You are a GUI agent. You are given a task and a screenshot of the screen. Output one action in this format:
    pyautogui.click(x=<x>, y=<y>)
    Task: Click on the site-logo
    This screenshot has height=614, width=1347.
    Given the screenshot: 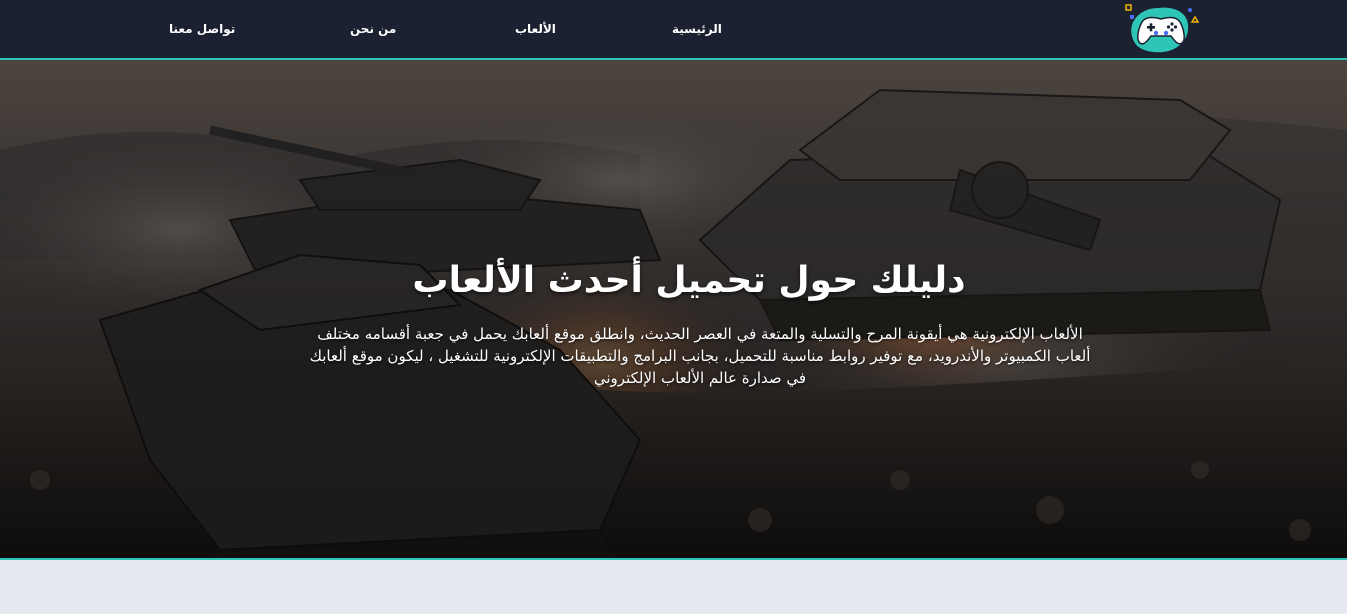 What is the action you would take?
    pyautogui.click(x=1161, y=29)
    